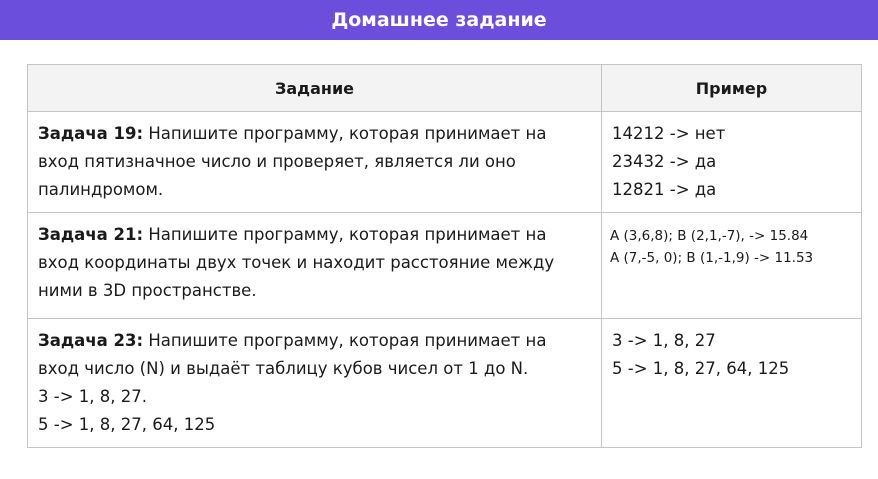  What do you see at coordinates (731, 383) in the screenshot?
I see `example-cell: 3 -> 1, 8, 27 5 -> 1, 8, 27, 64, 125` at bounding box center [731, 383].